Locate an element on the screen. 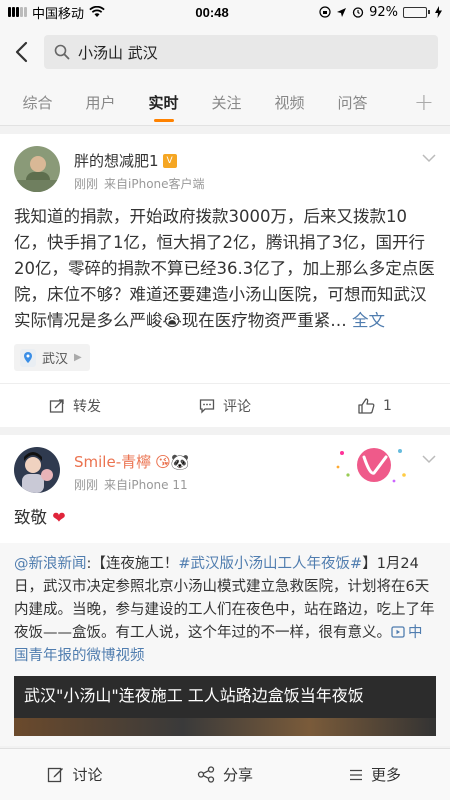  decorative-card-badge-icon is located at coordinates (371, 465).